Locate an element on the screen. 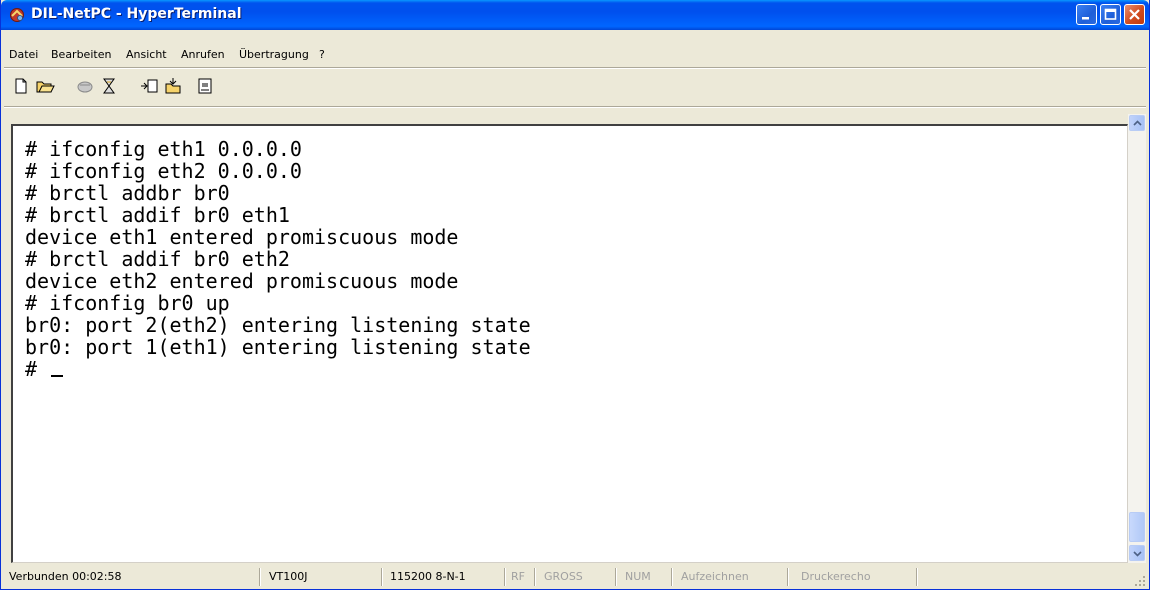 The height and width of the screenshot is (590, 1150). menu-ansicht: Ansicht is located at coordinates (146, 54).